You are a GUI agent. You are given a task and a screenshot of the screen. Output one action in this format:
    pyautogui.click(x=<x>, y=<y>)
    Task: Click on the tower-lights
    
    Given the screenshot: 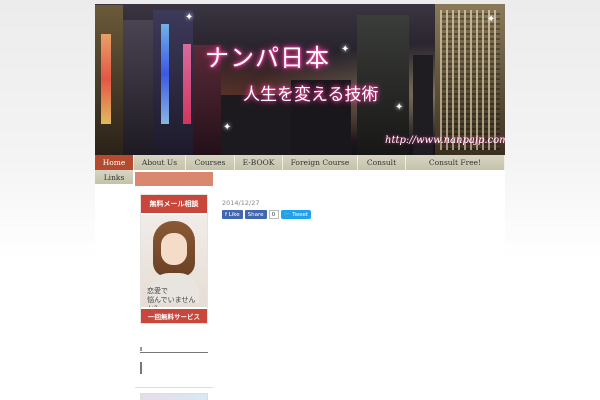 What is the action you would take?
    pyautogui.click(x=470, y=80)
    